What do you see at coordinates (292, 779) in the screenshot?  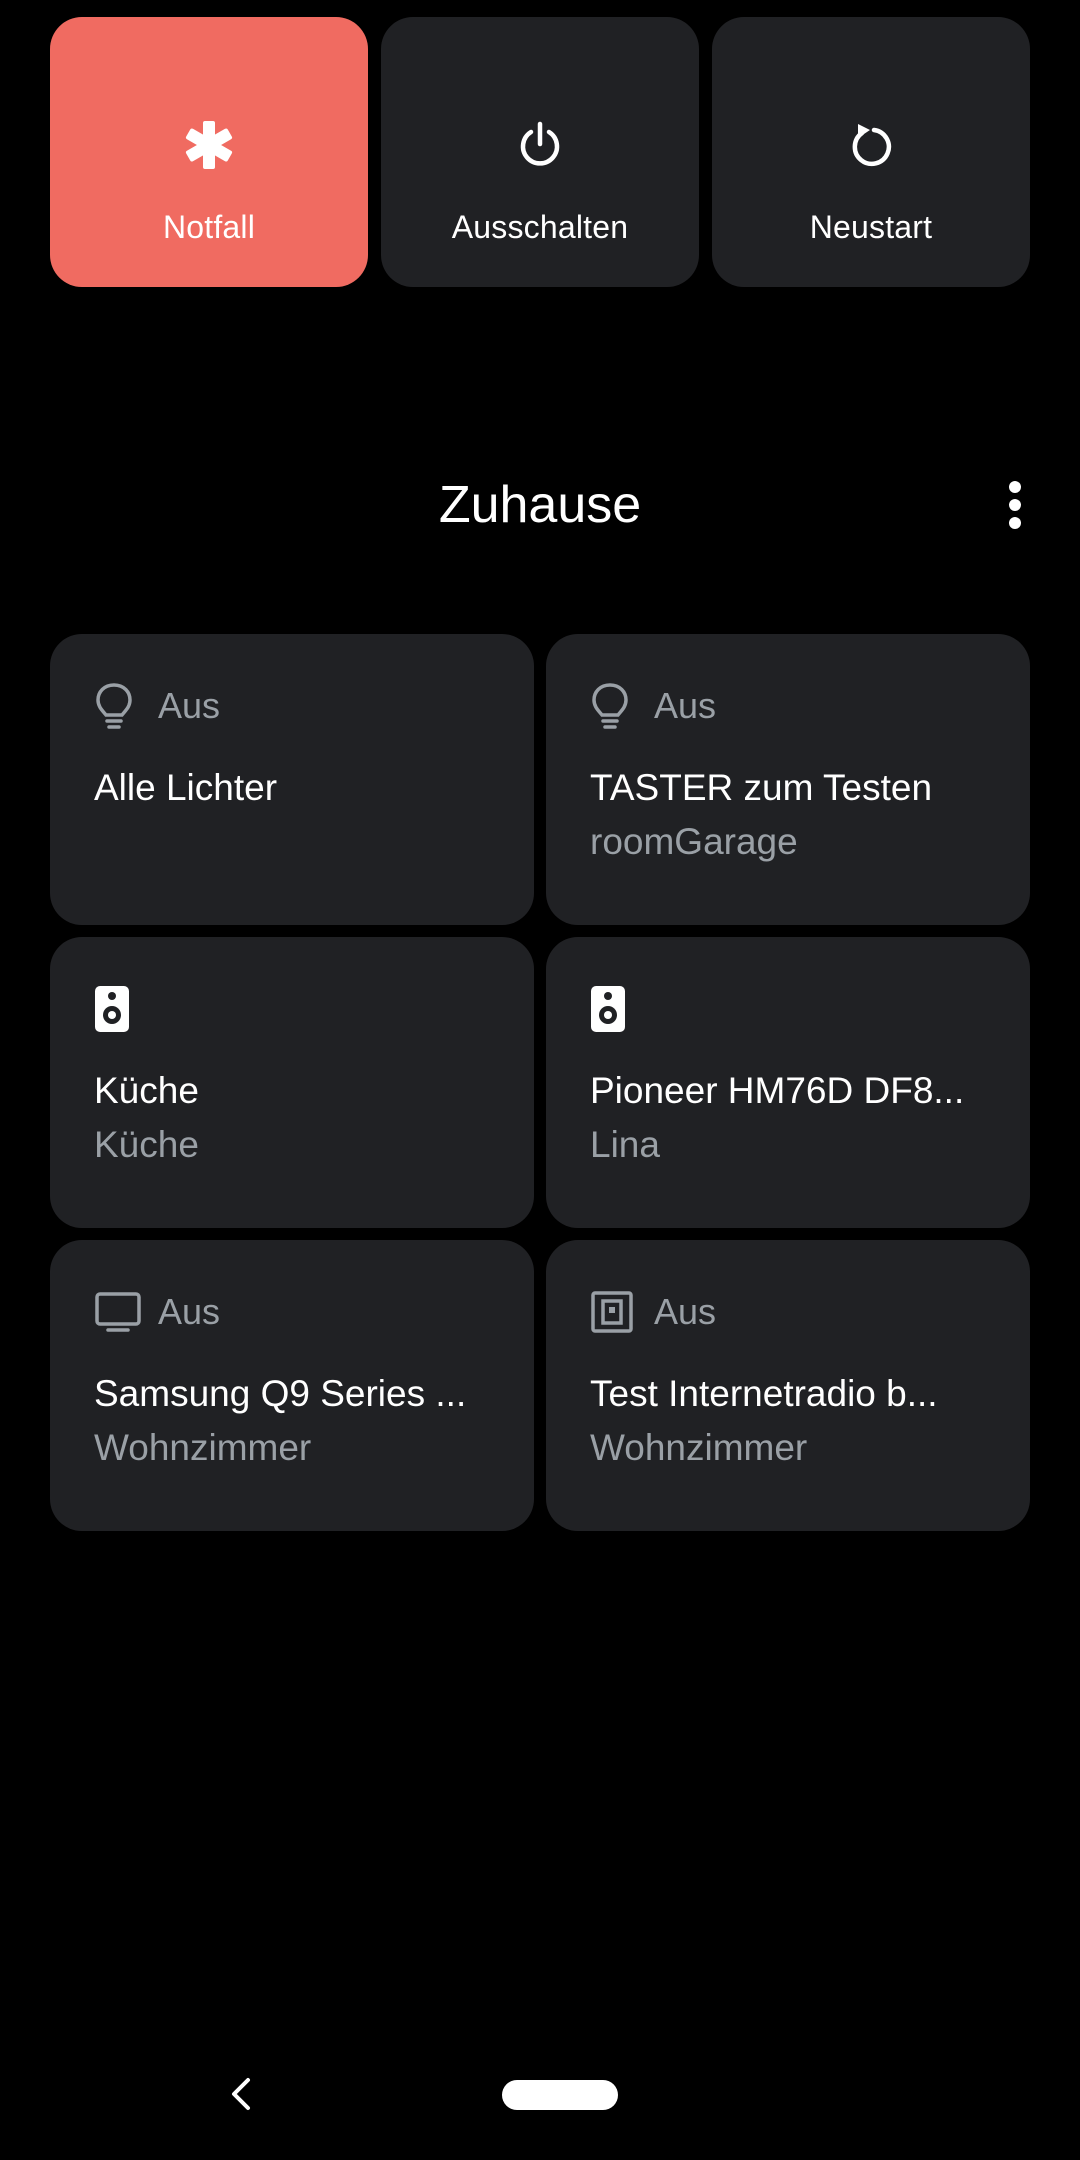 I see `device-tile: Aus Alle Lichter` at bounding box center [292, 779].